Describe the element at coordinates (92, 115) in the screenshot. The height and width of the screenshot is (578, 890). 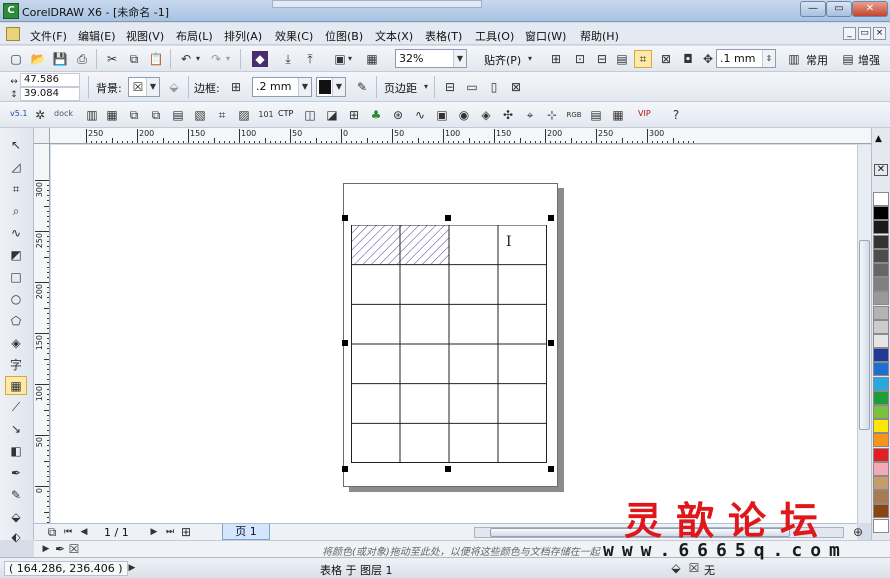
I see `barcode-icon: ▥` at that location.